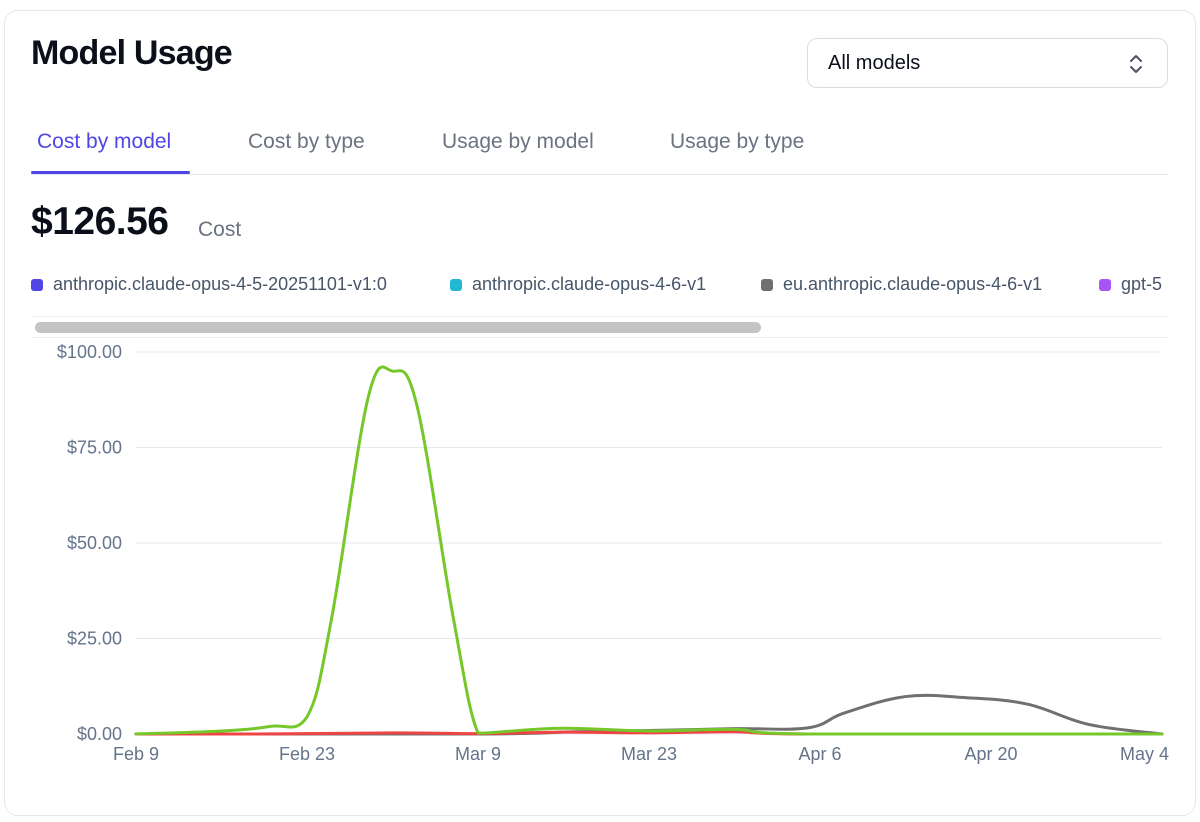 The width and height of the screenshot is (1200, 822). What do you see at coordinates (136, 754) in the screenshot?
I see `x-tick-label: Feb 9` at bounding box center [136, 754].